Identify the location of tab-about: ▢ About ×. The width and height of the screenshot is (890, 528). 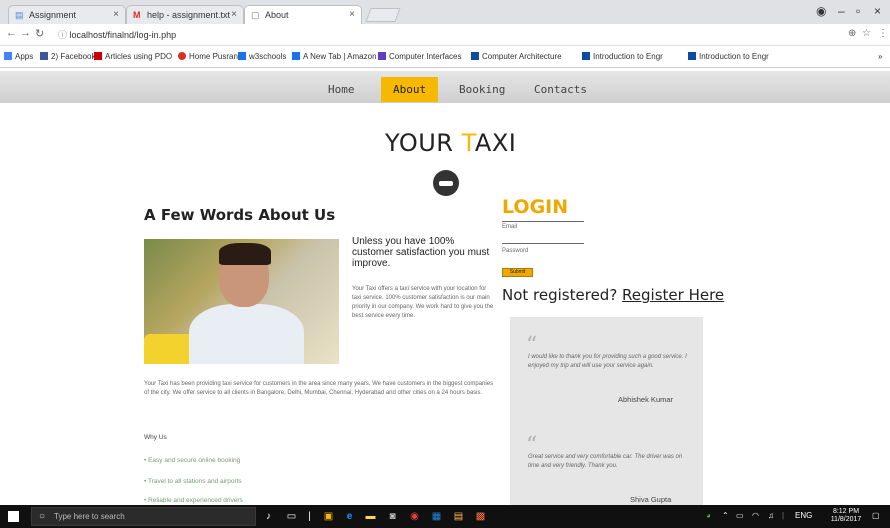
(303, 14).